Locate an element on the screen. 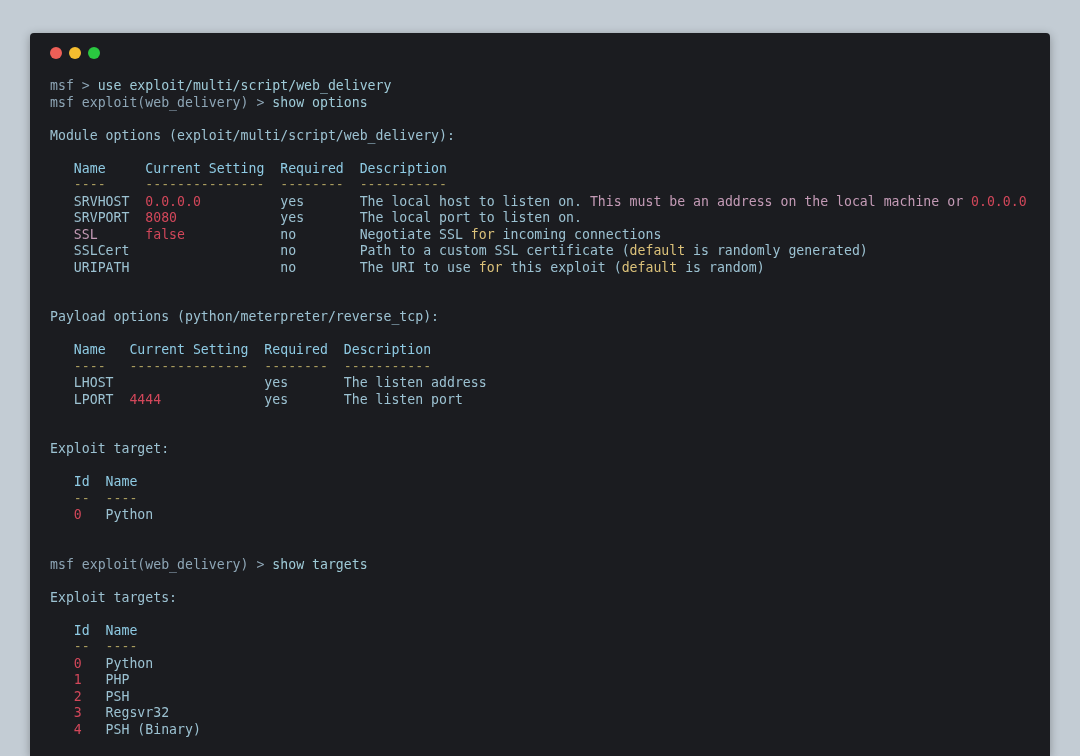 The width and height of the screenshot is (1080, 756). terminal-line: LPORT 4444 yes The listen port is located at coordinates (268, 399).